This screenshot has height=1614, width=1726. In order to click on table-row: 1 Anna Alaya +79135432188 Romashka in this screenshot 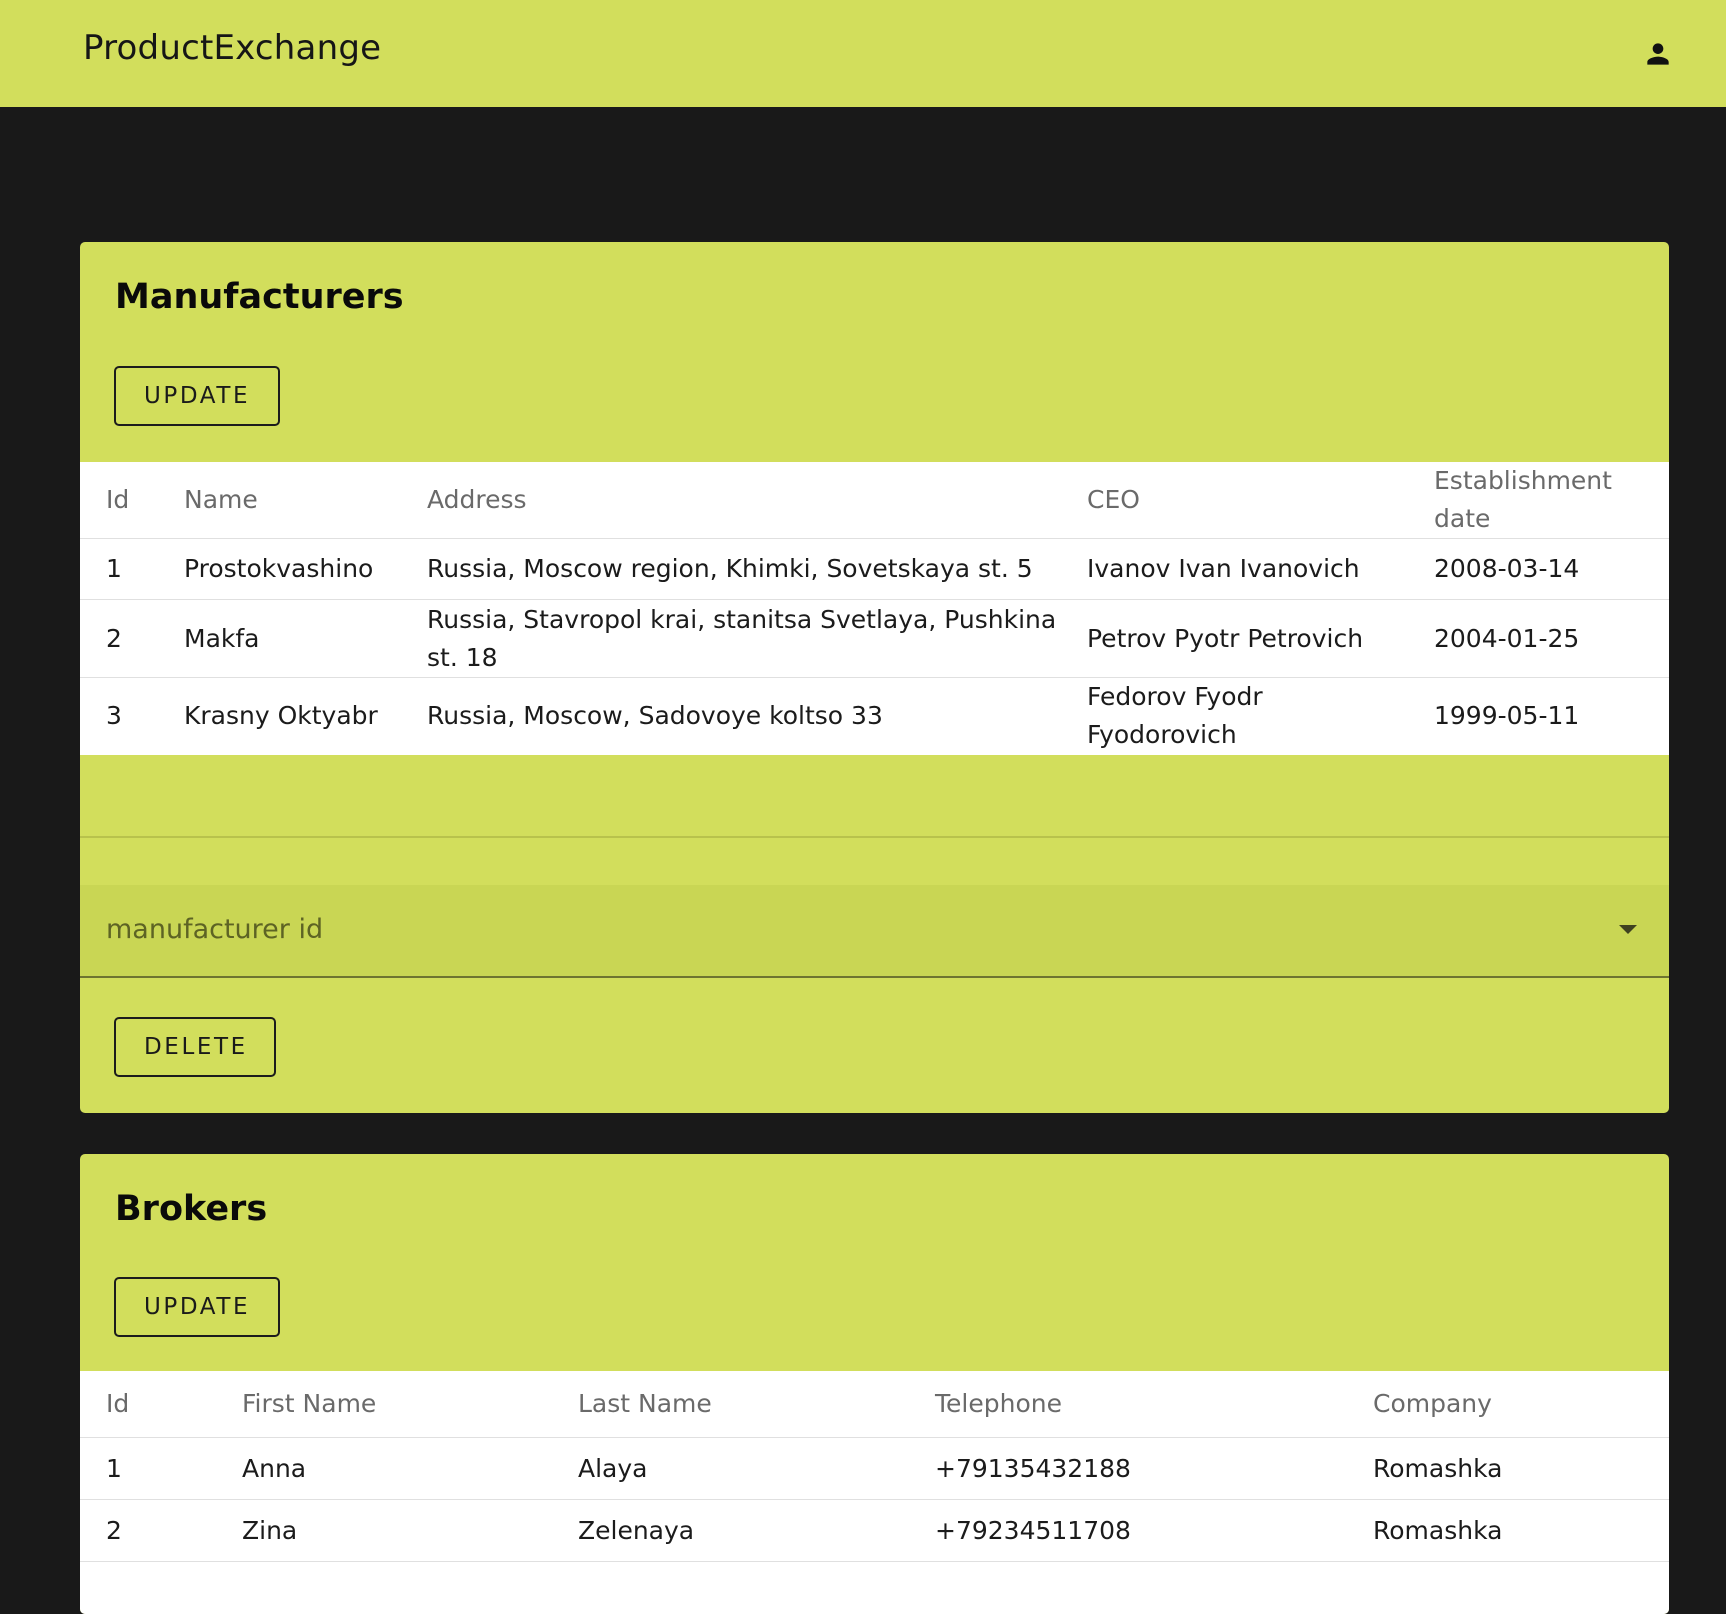, I will do `click(874, 1468)`.